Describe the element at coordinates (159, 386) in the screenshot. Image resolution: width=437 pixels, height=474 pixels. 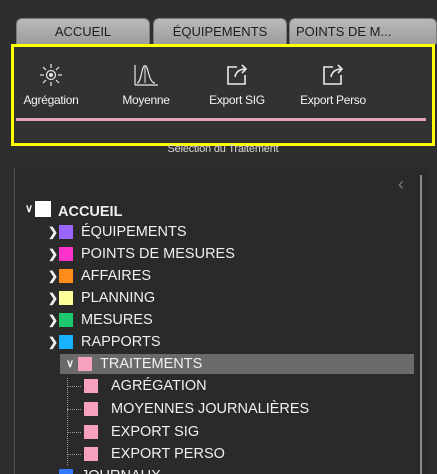
I see `tree-label: AGRÉGATION` at that location.